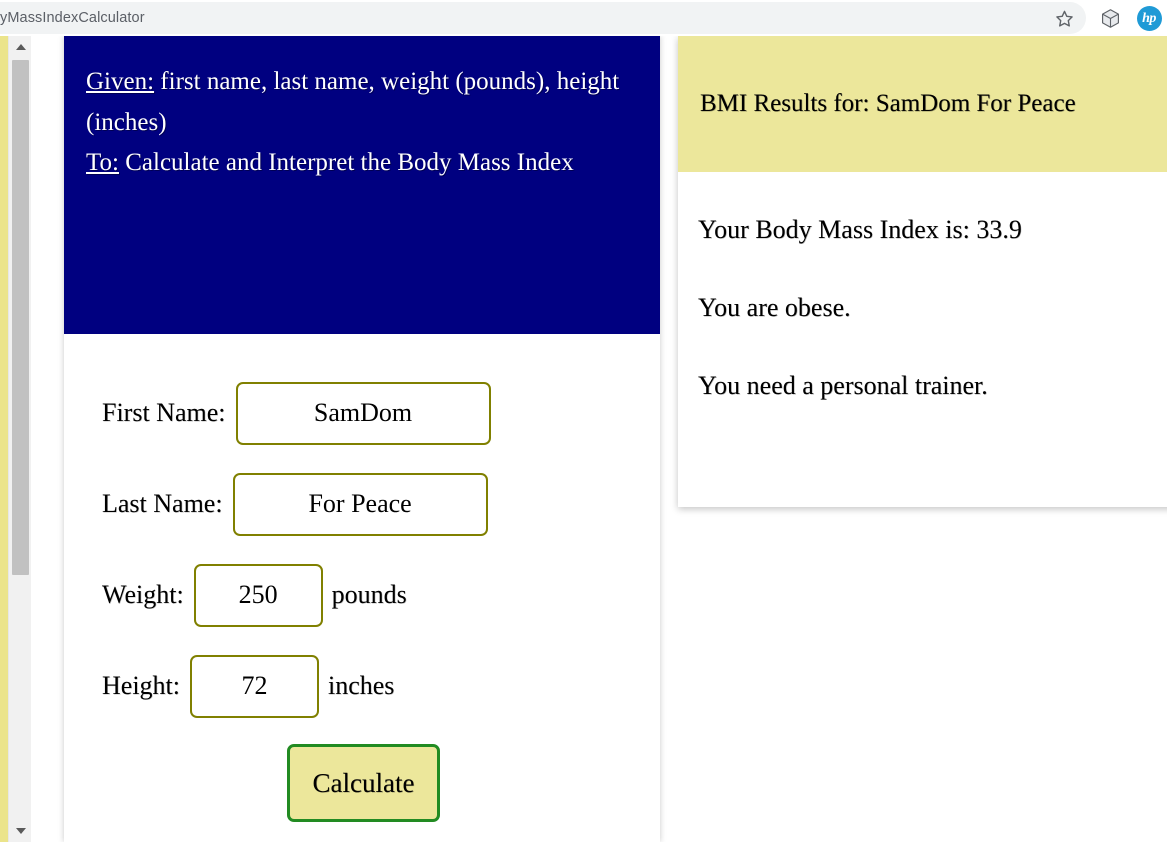 The image size is (1167, 842). I want to click on calculate-row: Calculate, so click(381, 783).